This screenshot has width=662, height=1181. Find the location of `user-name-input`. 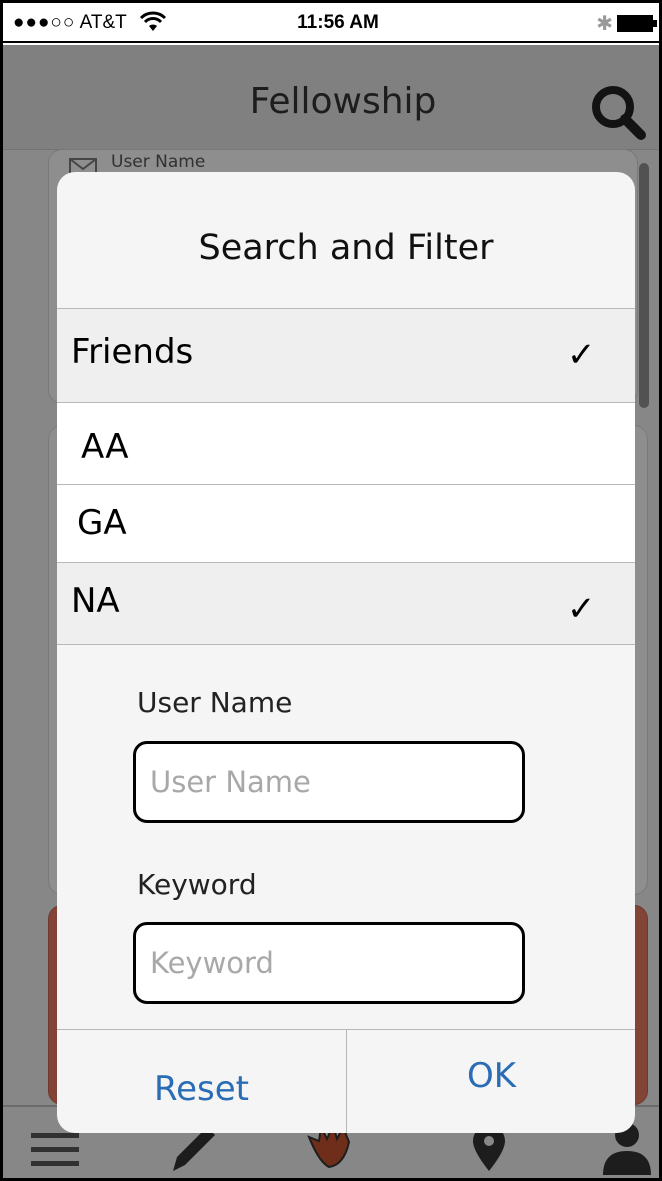

user-name-input is located at coordinates (329, 782).